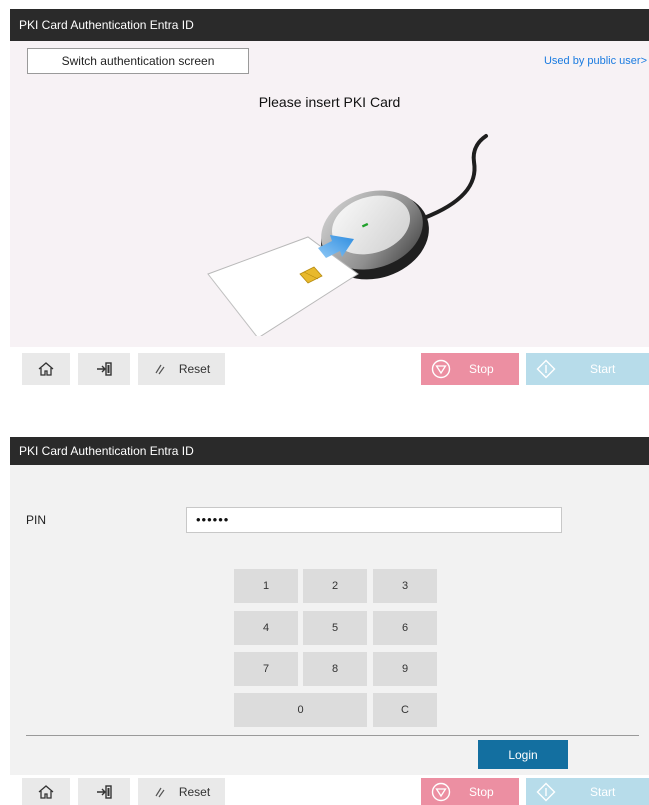 The image size is (649, 805). What do you see at coordinates (374, 520) in the screenshot?
I see `pin-input: ••••••` at bounding box center [374, 520].